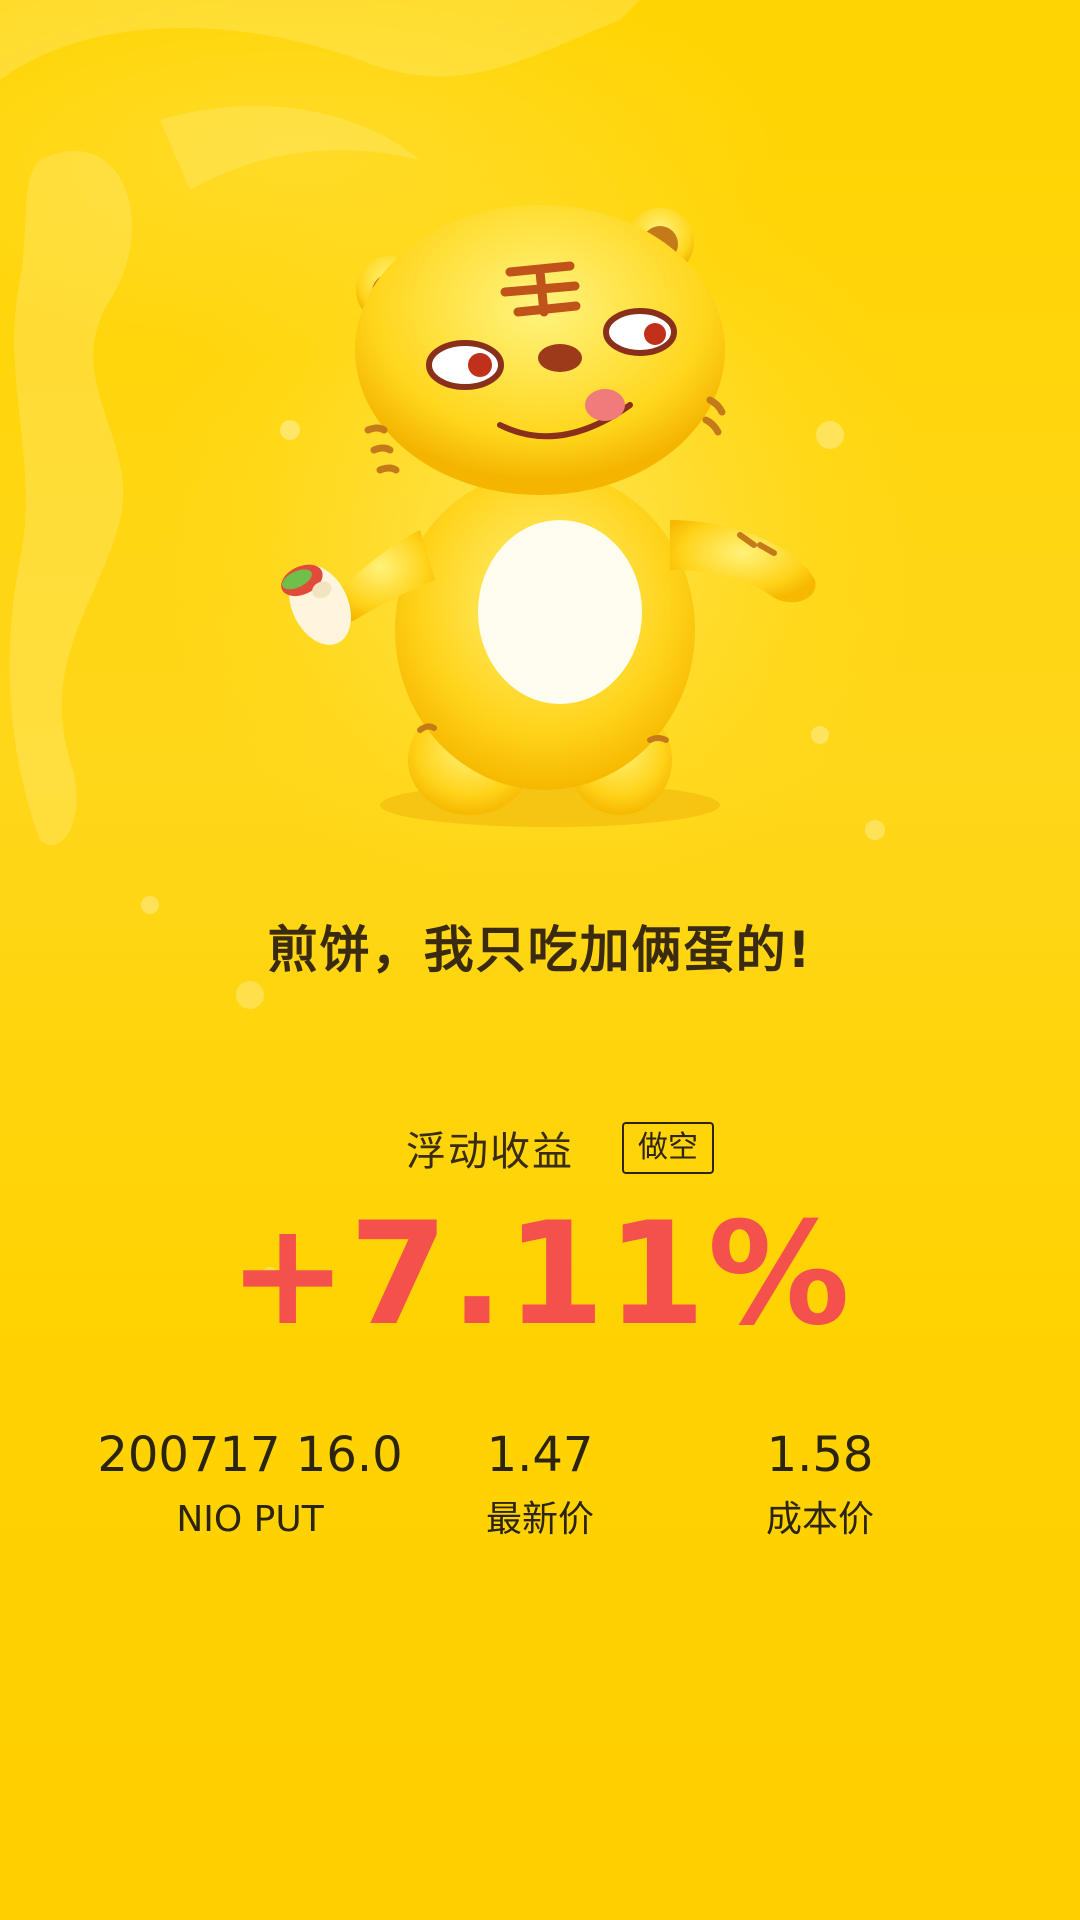 Image resolution: width=1080 pixels, height=1920 pixels. What do you see at coordinates (490, 1152) in the screenshot?
I see `floating-pnl-label: 浮动收益` at bounding box center [490, 1152].